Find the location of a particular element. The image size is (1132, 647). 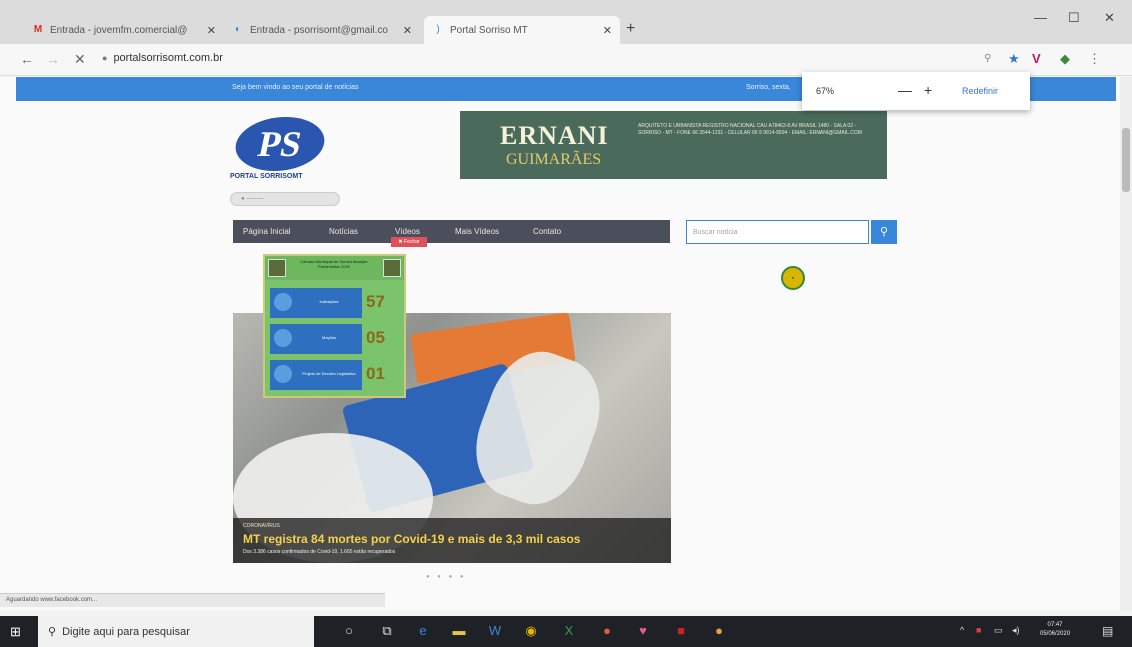

search-input: Buscar notícia is located at coordinates (777, 232).